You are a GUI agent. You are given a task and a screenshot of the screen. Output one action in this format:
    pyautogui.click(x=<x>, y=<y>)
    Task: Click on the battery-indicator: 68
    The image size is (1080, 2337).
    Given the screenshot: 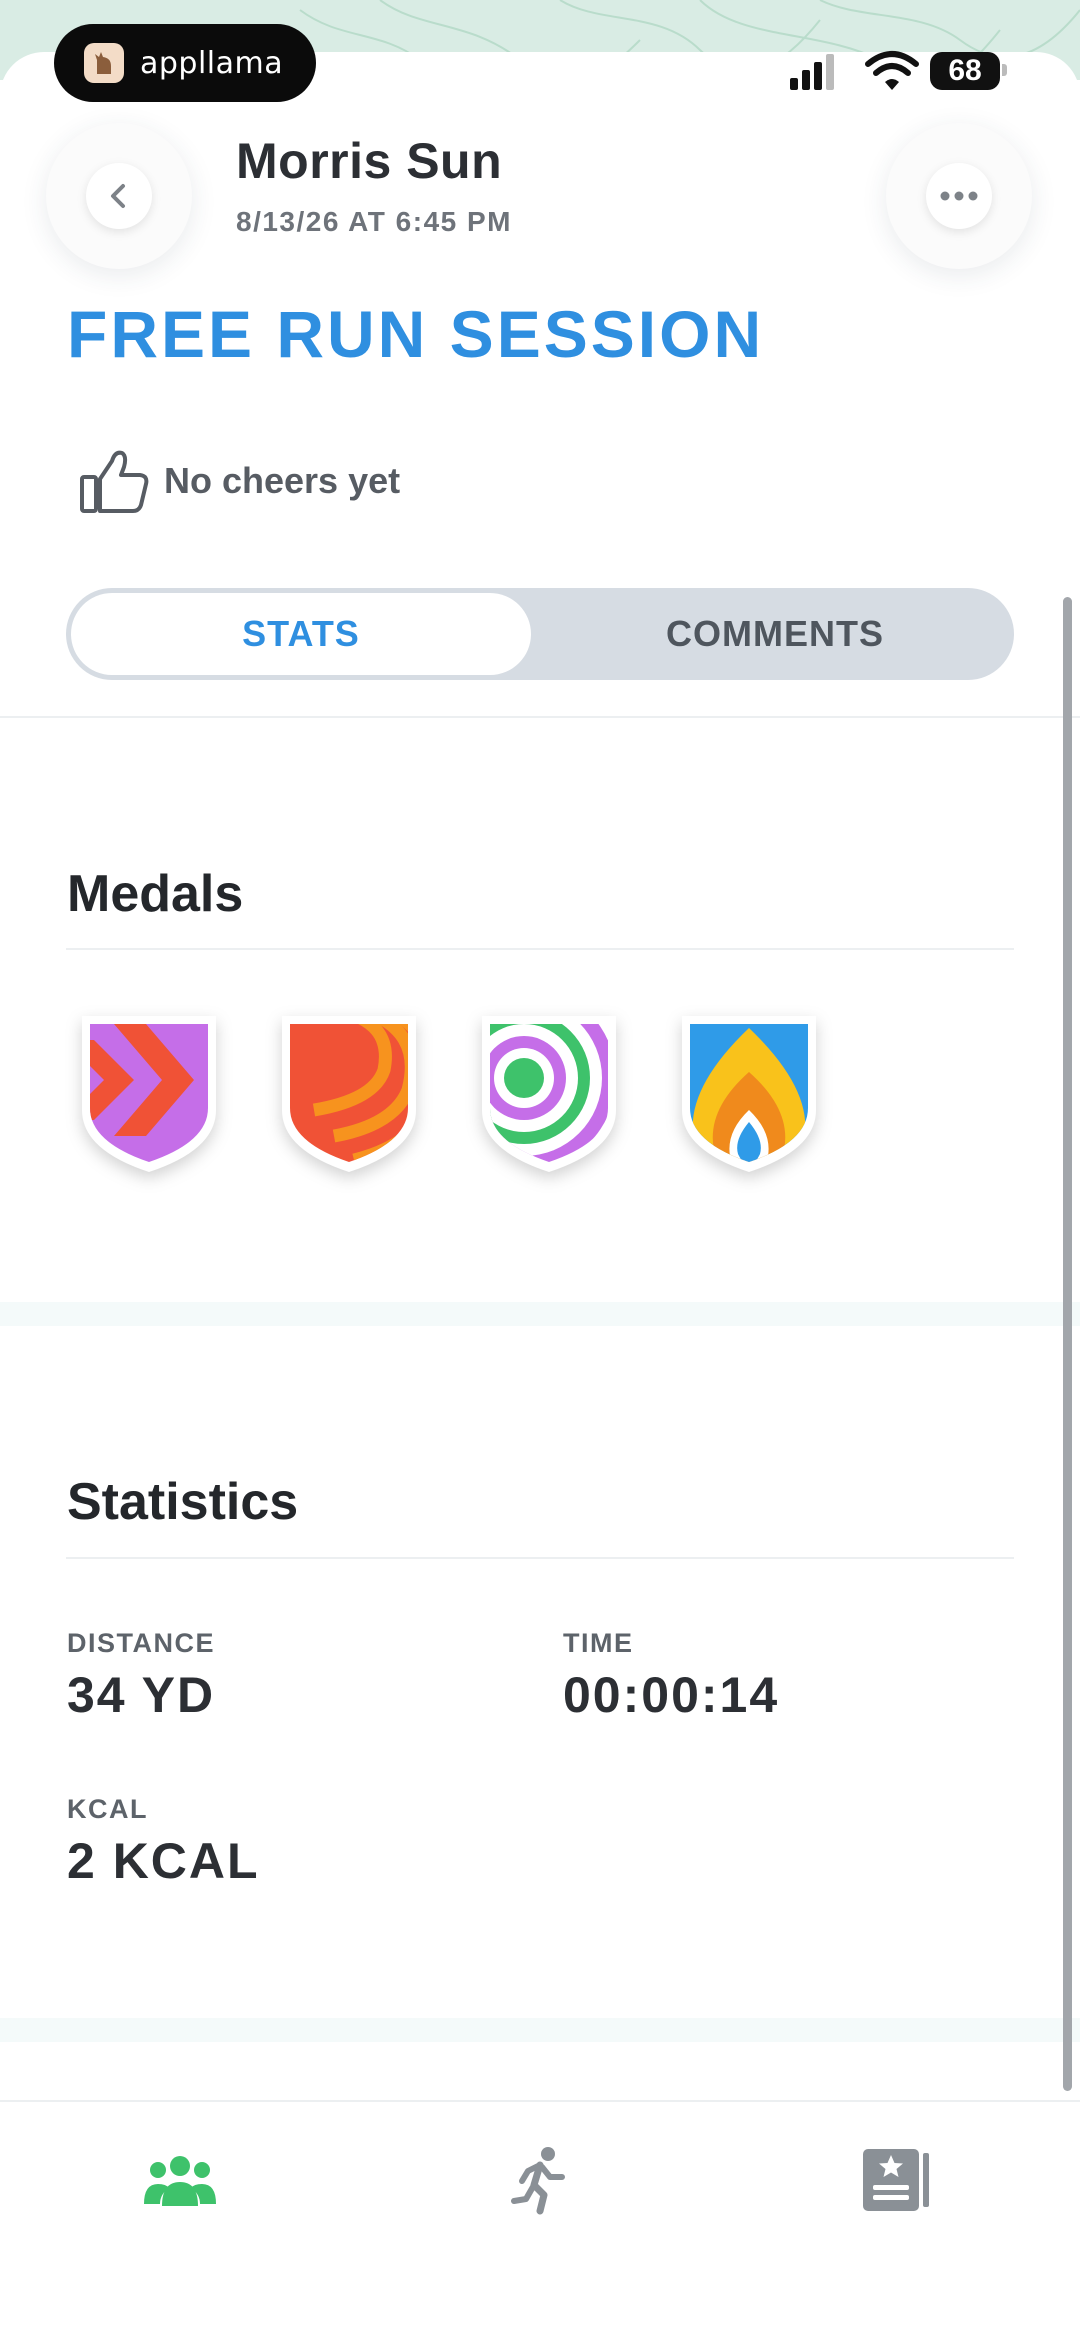 What is the action you would take?
    pyautogui.click(x=965, y=71)
    